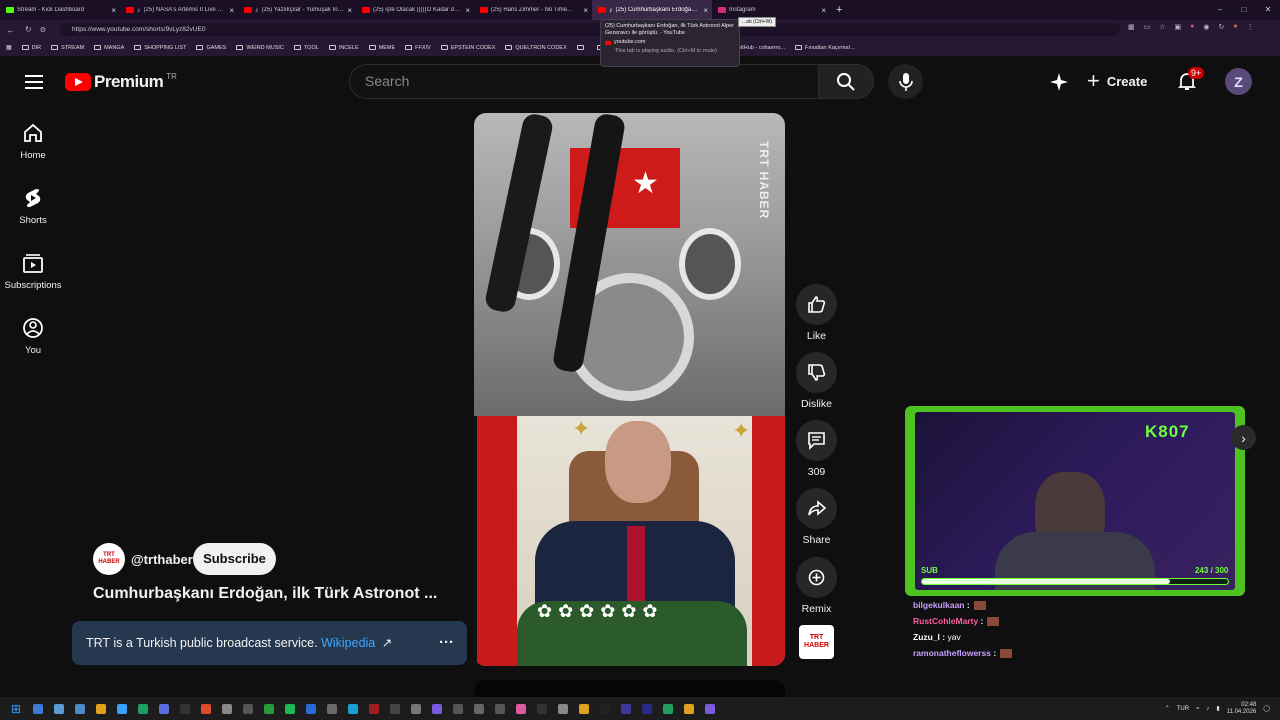  Describe the element at coordinates (162, 559) in the screenshot. I see `channel-handle: @trthaber` at that location.